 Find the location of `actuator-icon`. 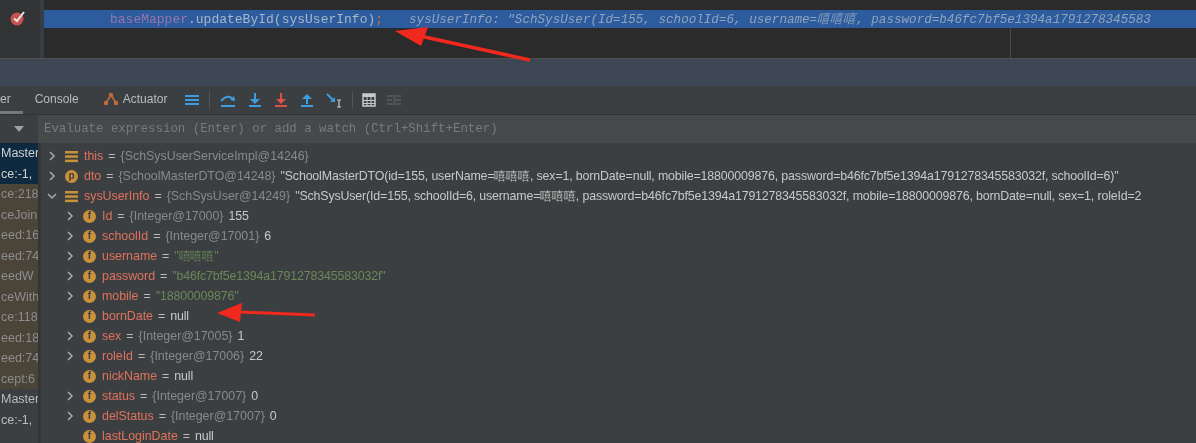

actuator-icon is located at coordinates (110, 98).